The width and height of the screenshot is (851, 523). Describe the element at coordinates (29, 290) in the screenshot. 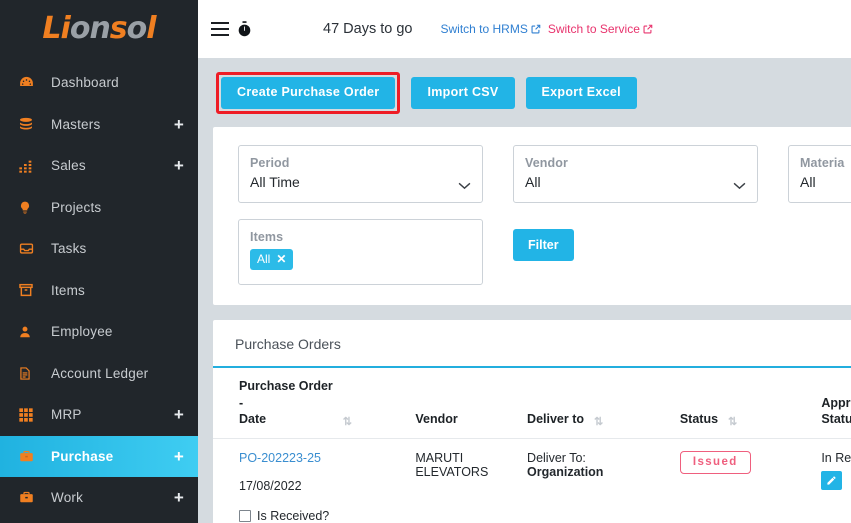

I see `box-icon` at that location.